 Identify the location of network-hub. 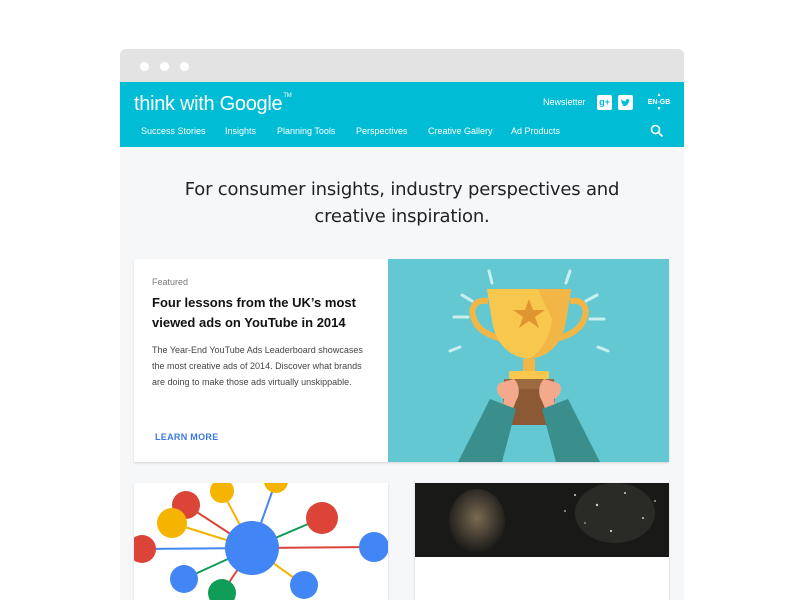
(252, 548).